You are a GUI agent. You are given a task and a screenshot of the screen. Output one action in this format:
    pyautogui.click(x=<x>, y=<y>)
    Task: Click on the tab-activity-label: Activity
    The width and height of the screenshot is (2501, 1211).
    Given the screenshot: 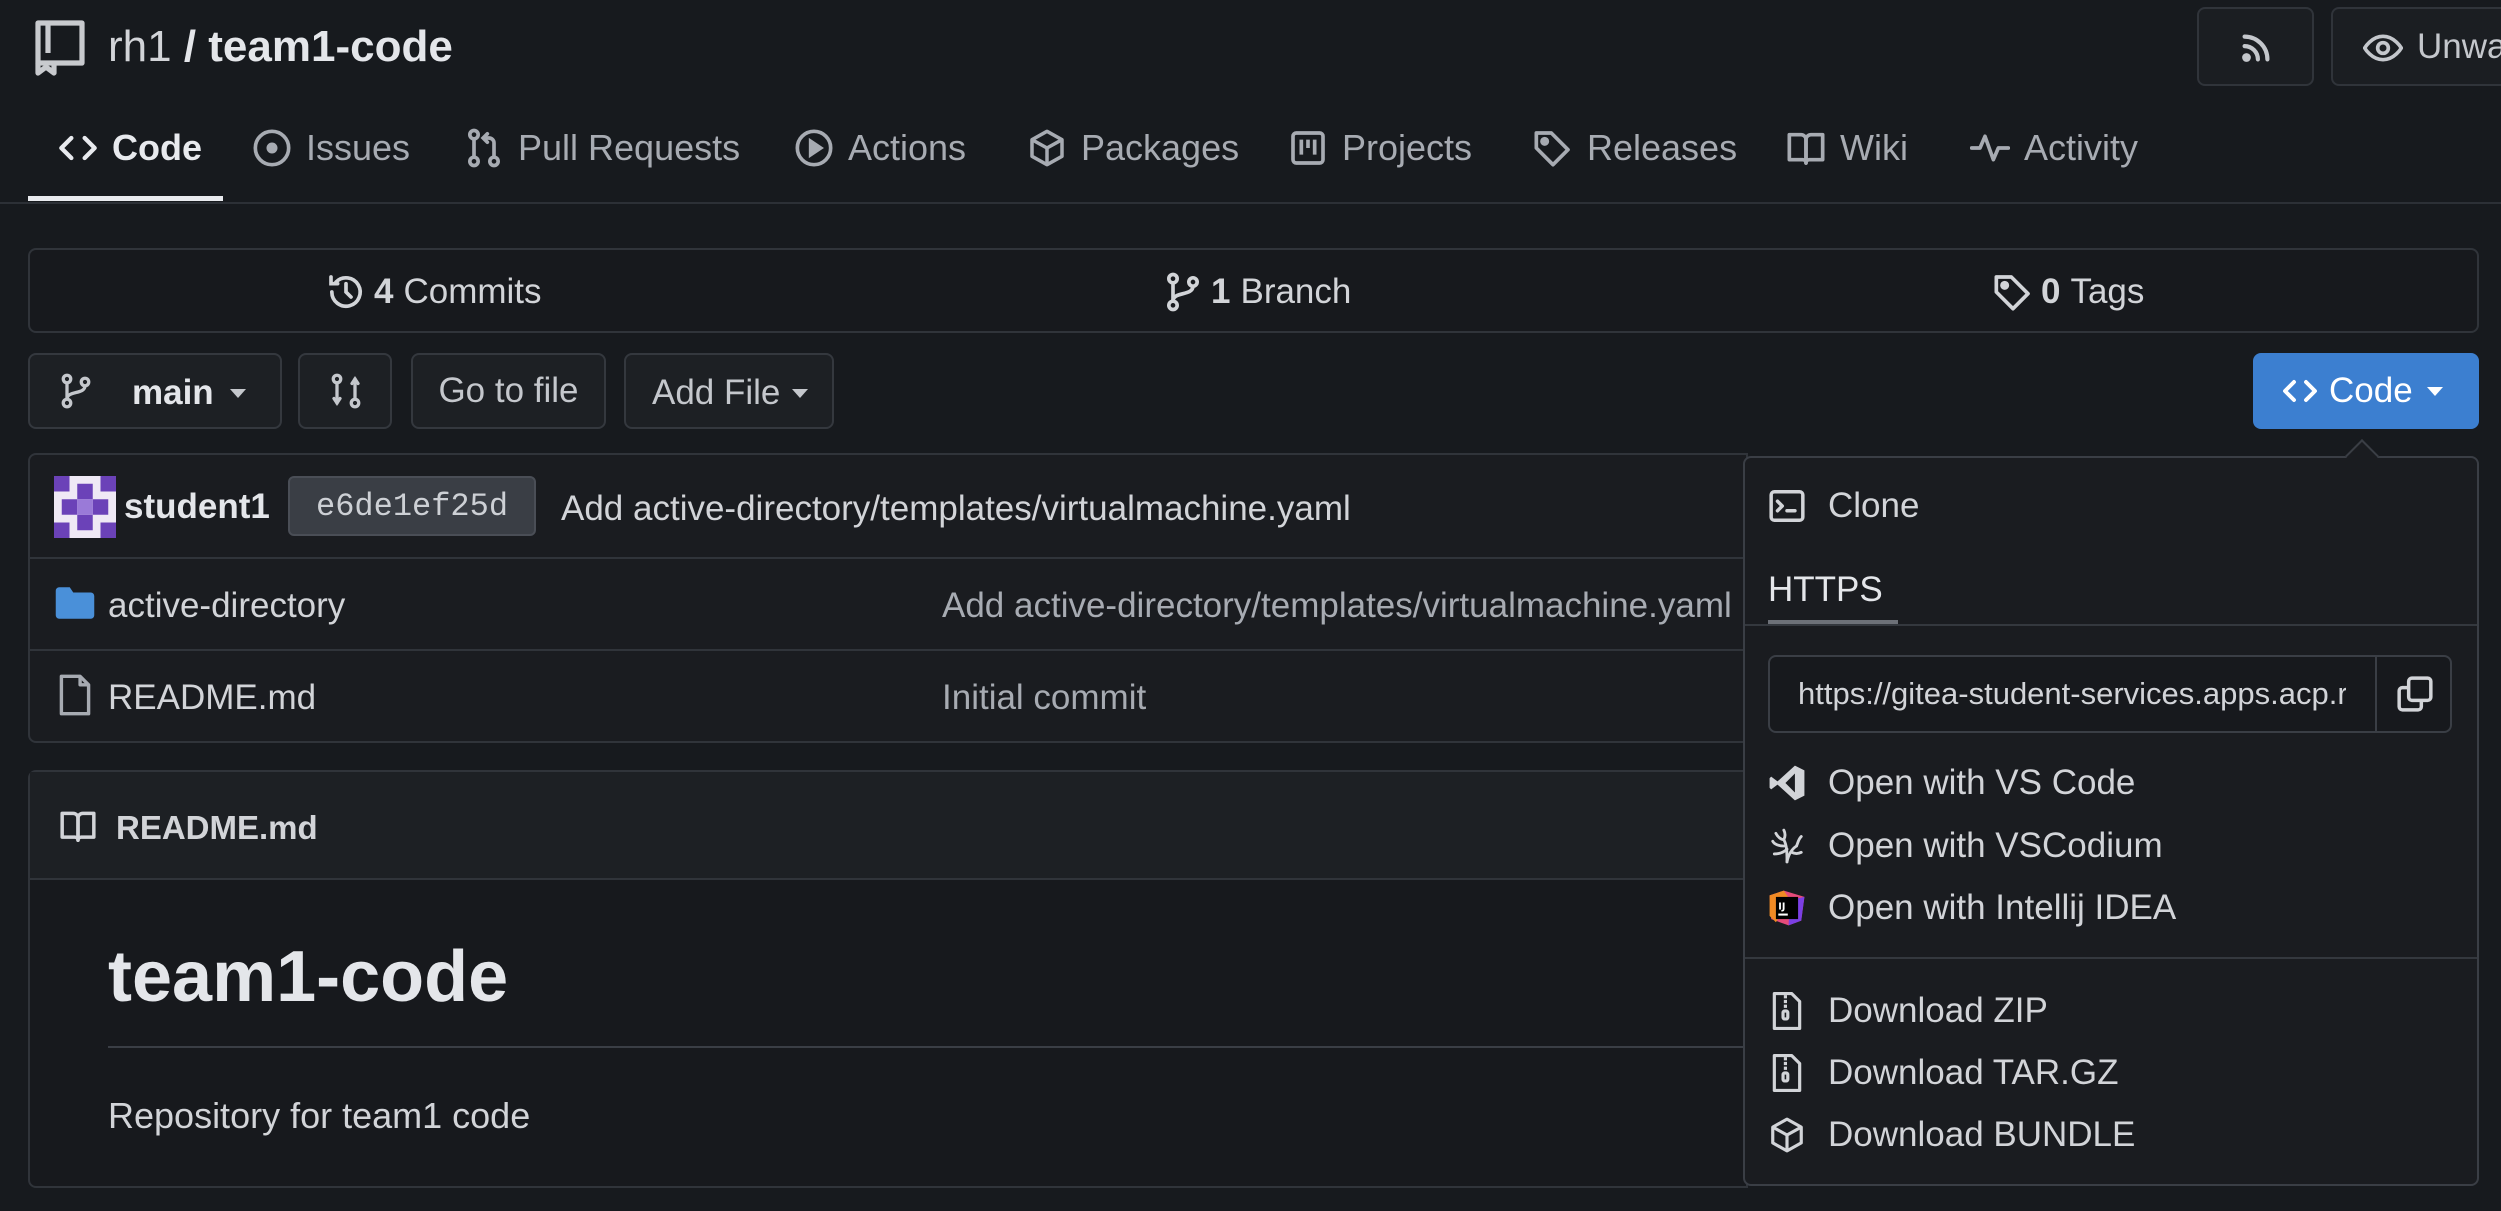 What is the action you would take?
    pyautogui.click(x=2081, y=147)
    